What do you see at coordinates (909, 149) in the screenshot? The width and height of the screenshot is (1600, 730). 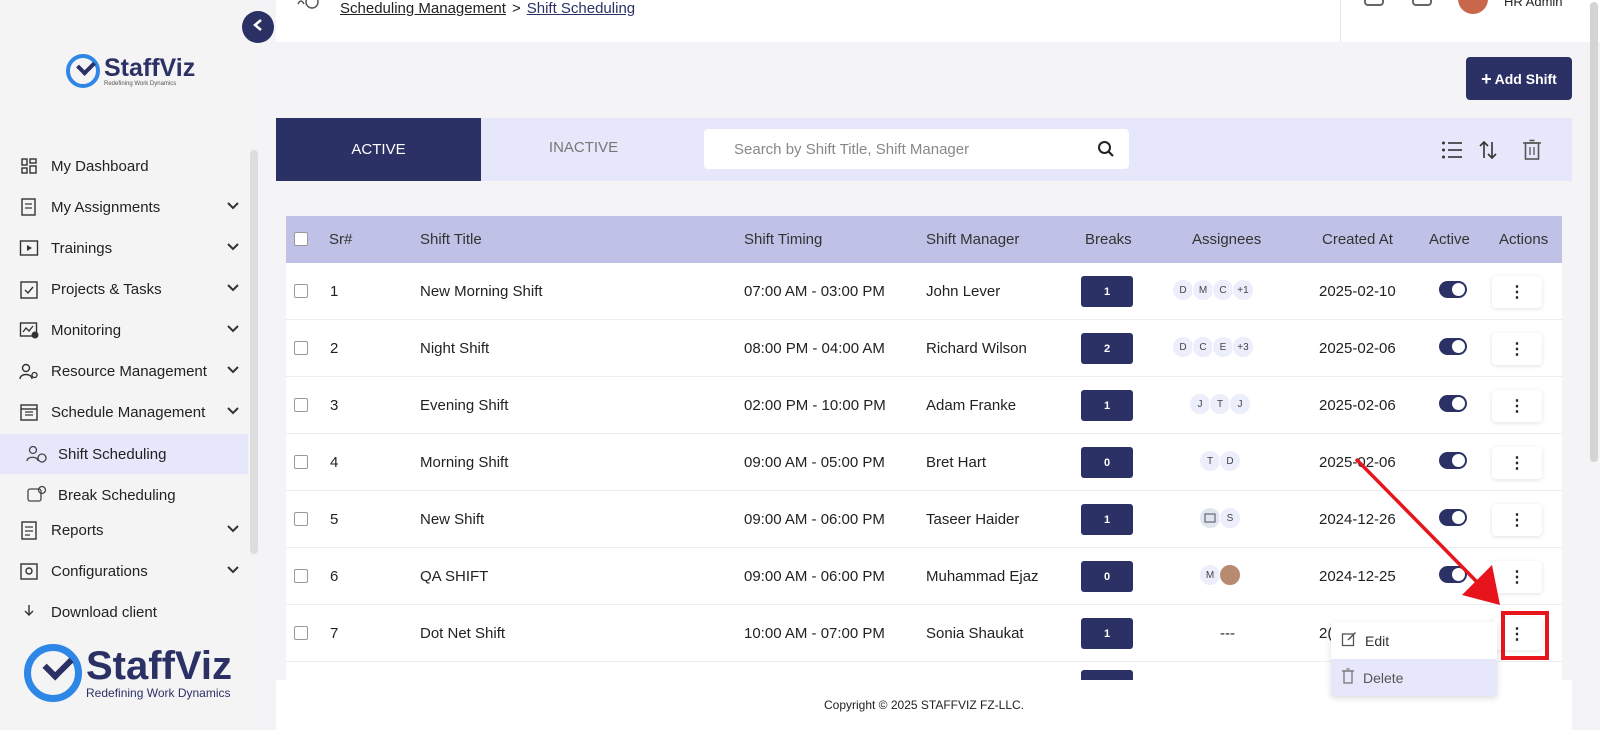 I see `search-input` at bounding box center [909, 149].